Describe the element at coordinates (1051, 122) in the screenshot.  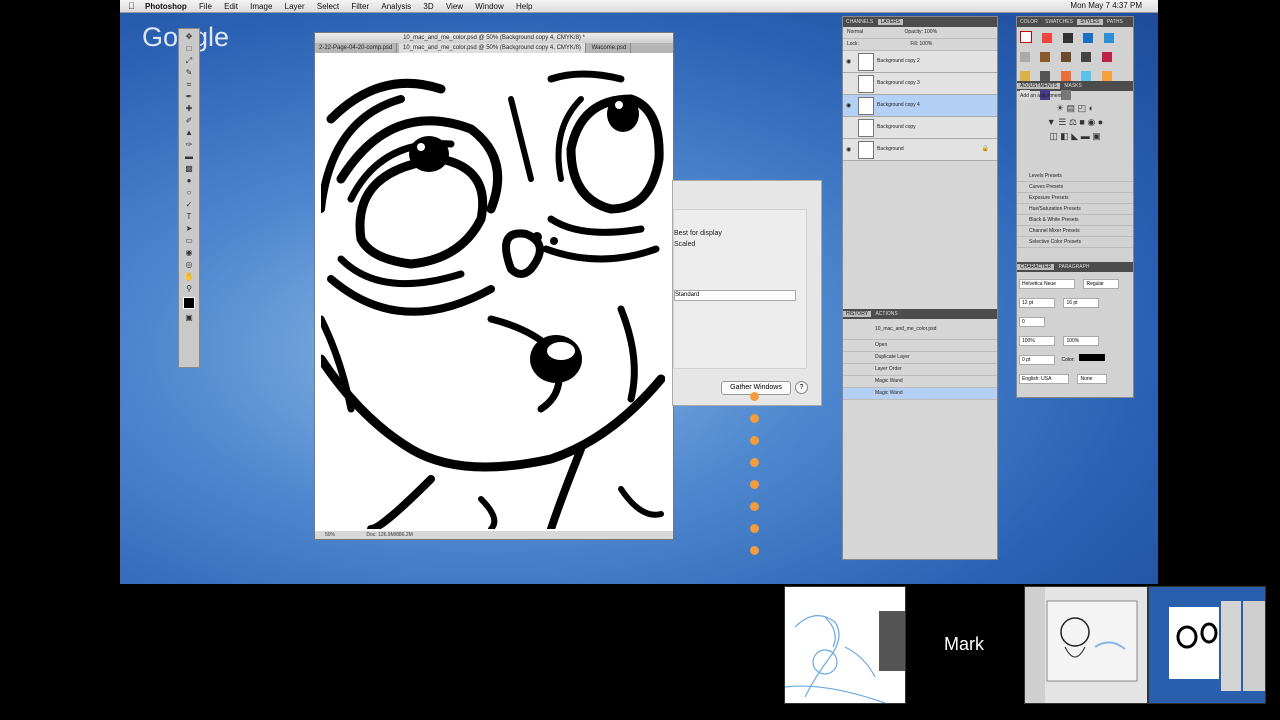
I see `vibrance-icon: ▼` at that location.